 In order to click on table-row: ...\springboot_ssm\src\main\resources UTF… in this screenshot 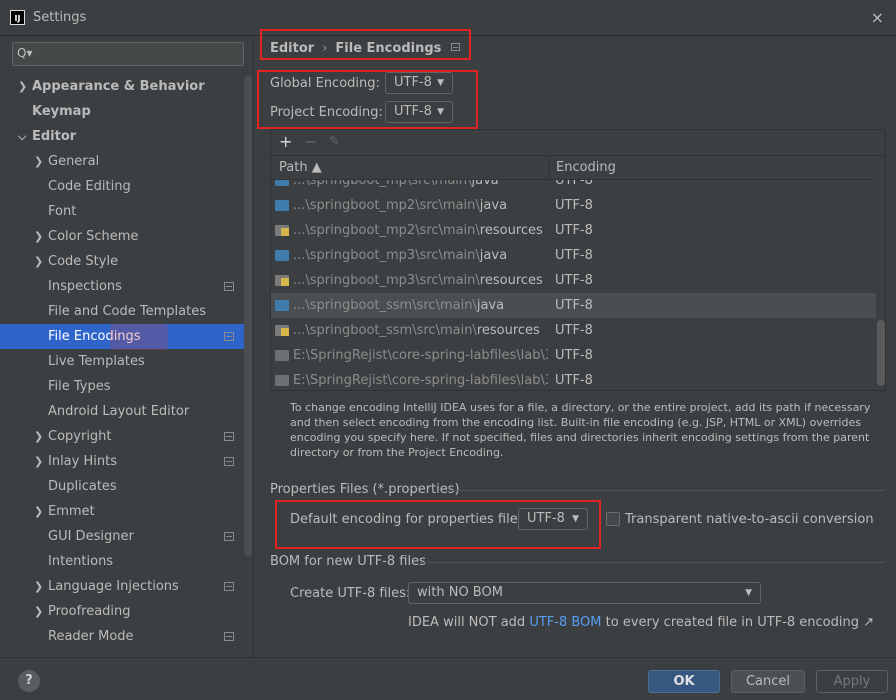, I will do `click(573, 330)`.